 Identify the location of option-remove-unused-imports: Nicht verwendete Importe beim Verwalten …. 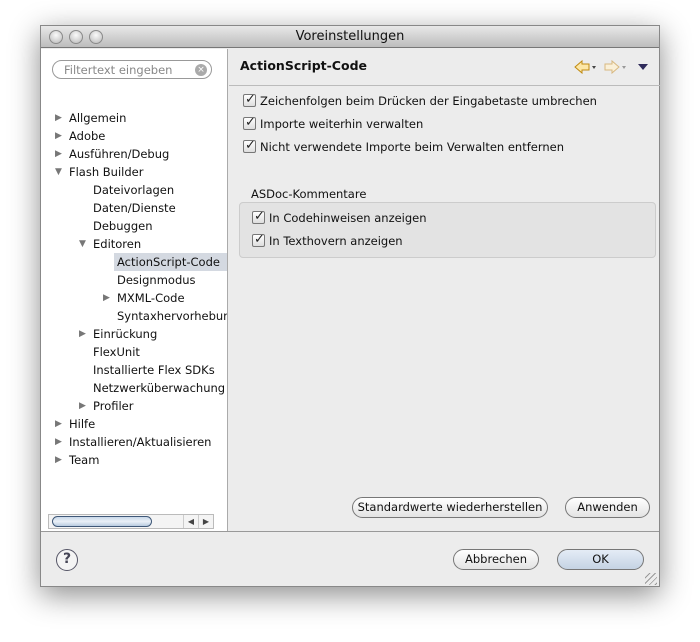
(404, 146).